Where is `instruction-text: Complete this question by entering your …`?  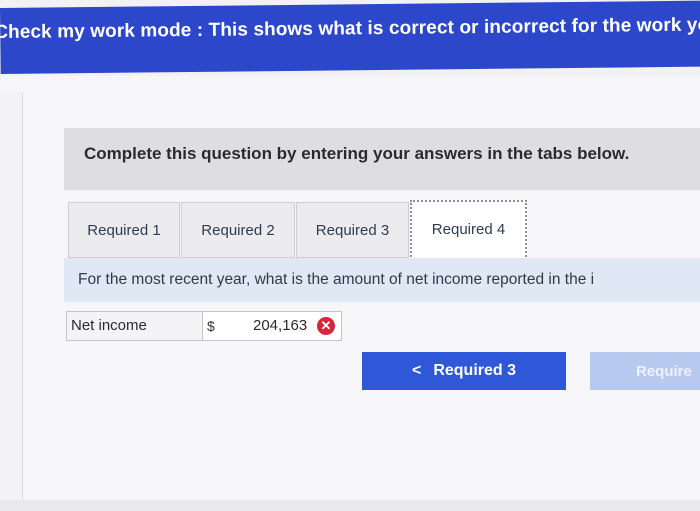 instruction-text: Complete this question by entering your … is located at coordinates (357, 153).